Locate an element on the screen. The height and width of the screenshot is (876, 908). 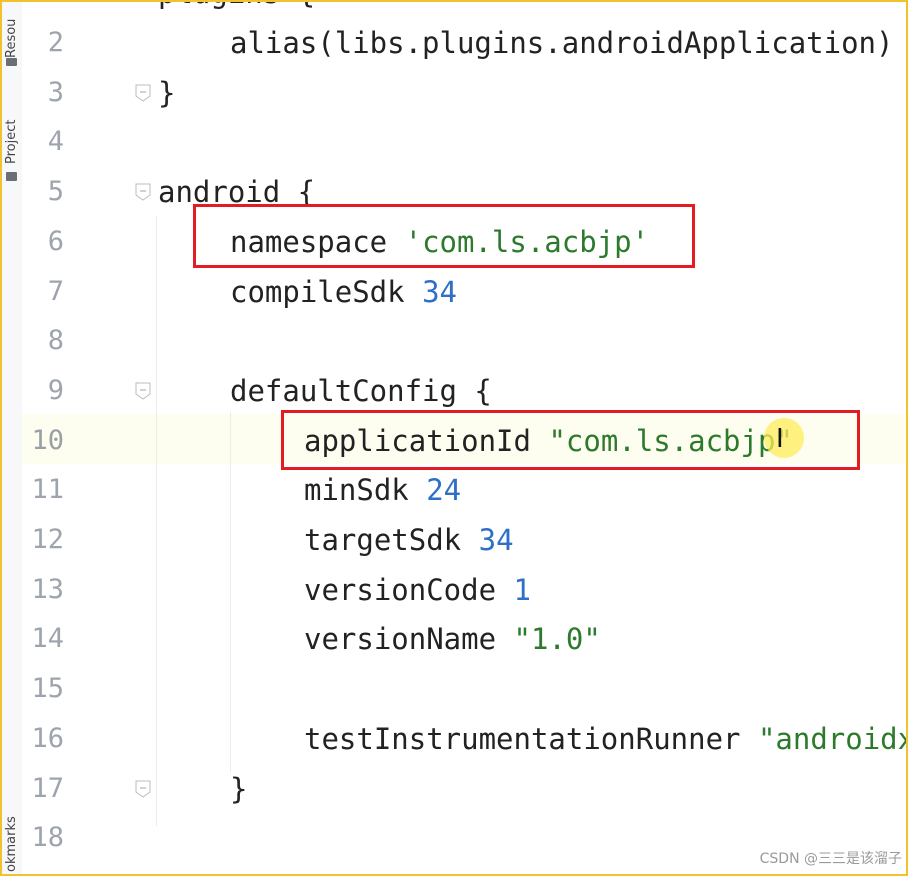
line-number: 15 is located at coordinates (47, 689).